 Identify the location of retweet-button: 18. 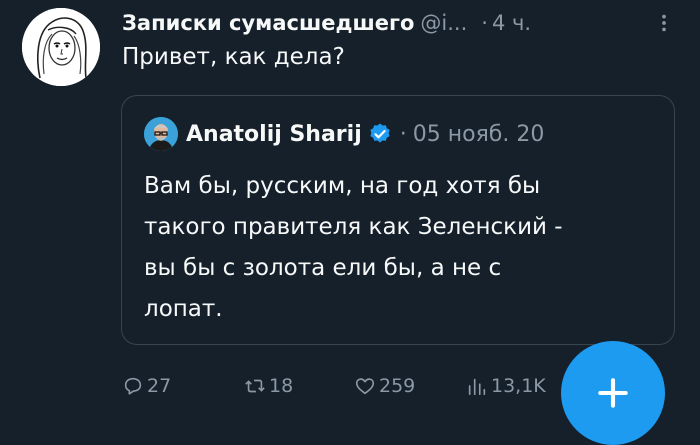
(268, 386).